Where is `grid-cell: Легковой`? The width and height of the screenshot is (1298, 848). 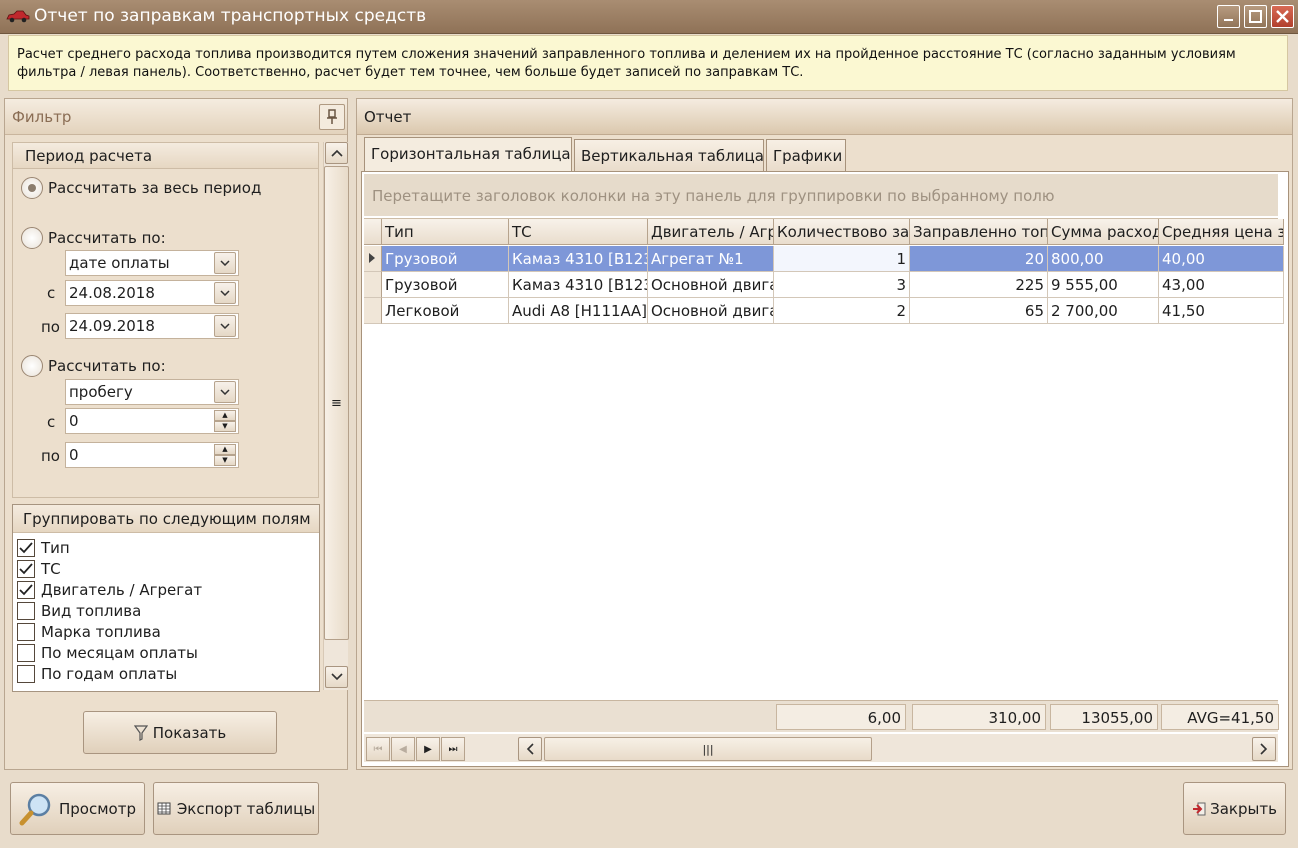
grid-cell: Легковой is located at coordinates (445, 311).